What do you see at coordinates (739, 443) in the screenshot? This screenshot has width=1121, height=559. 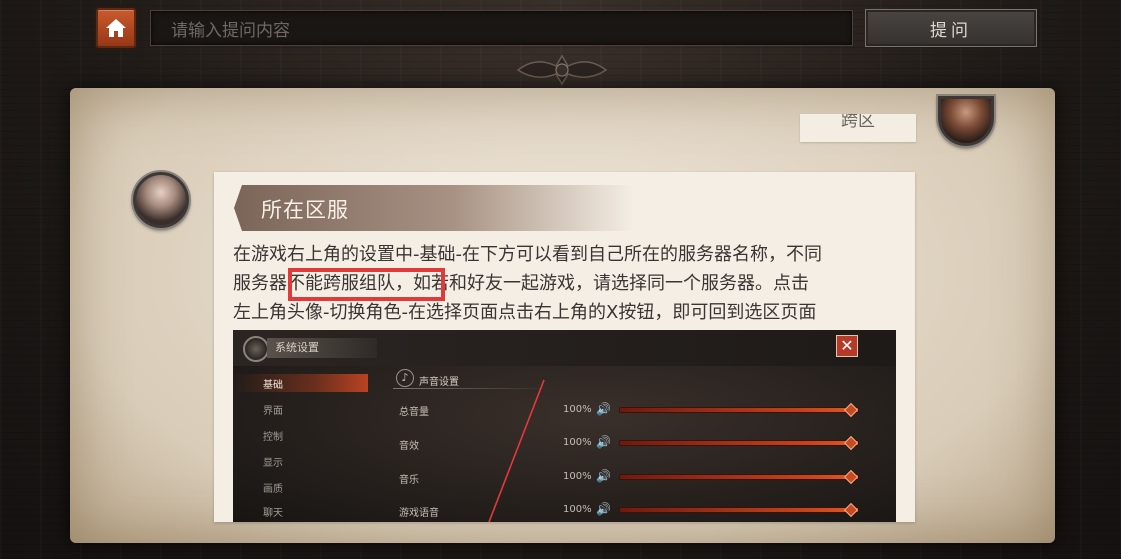 I see `slider-sfx` at bounding box center [739, 443].